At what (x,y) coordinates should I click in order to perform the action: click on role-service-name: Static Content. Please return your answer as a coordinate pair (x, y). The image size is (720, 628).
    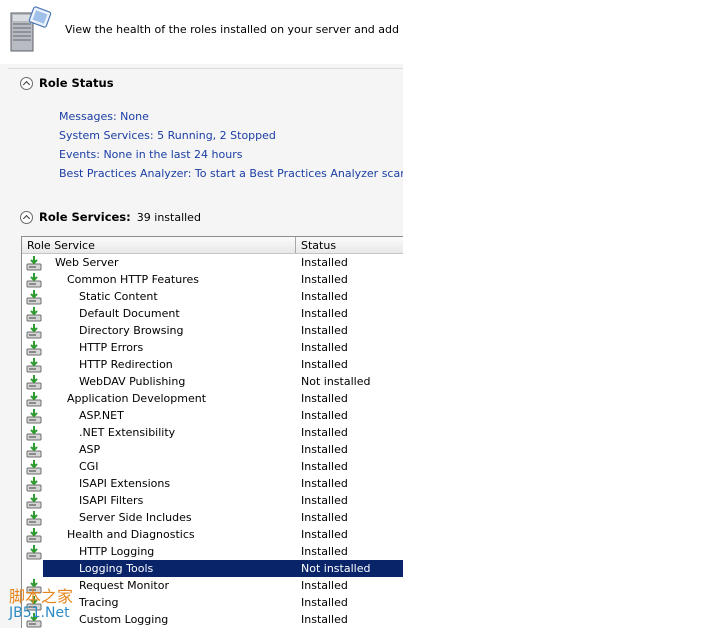
    Looking at the image, I should click on (118, 296).